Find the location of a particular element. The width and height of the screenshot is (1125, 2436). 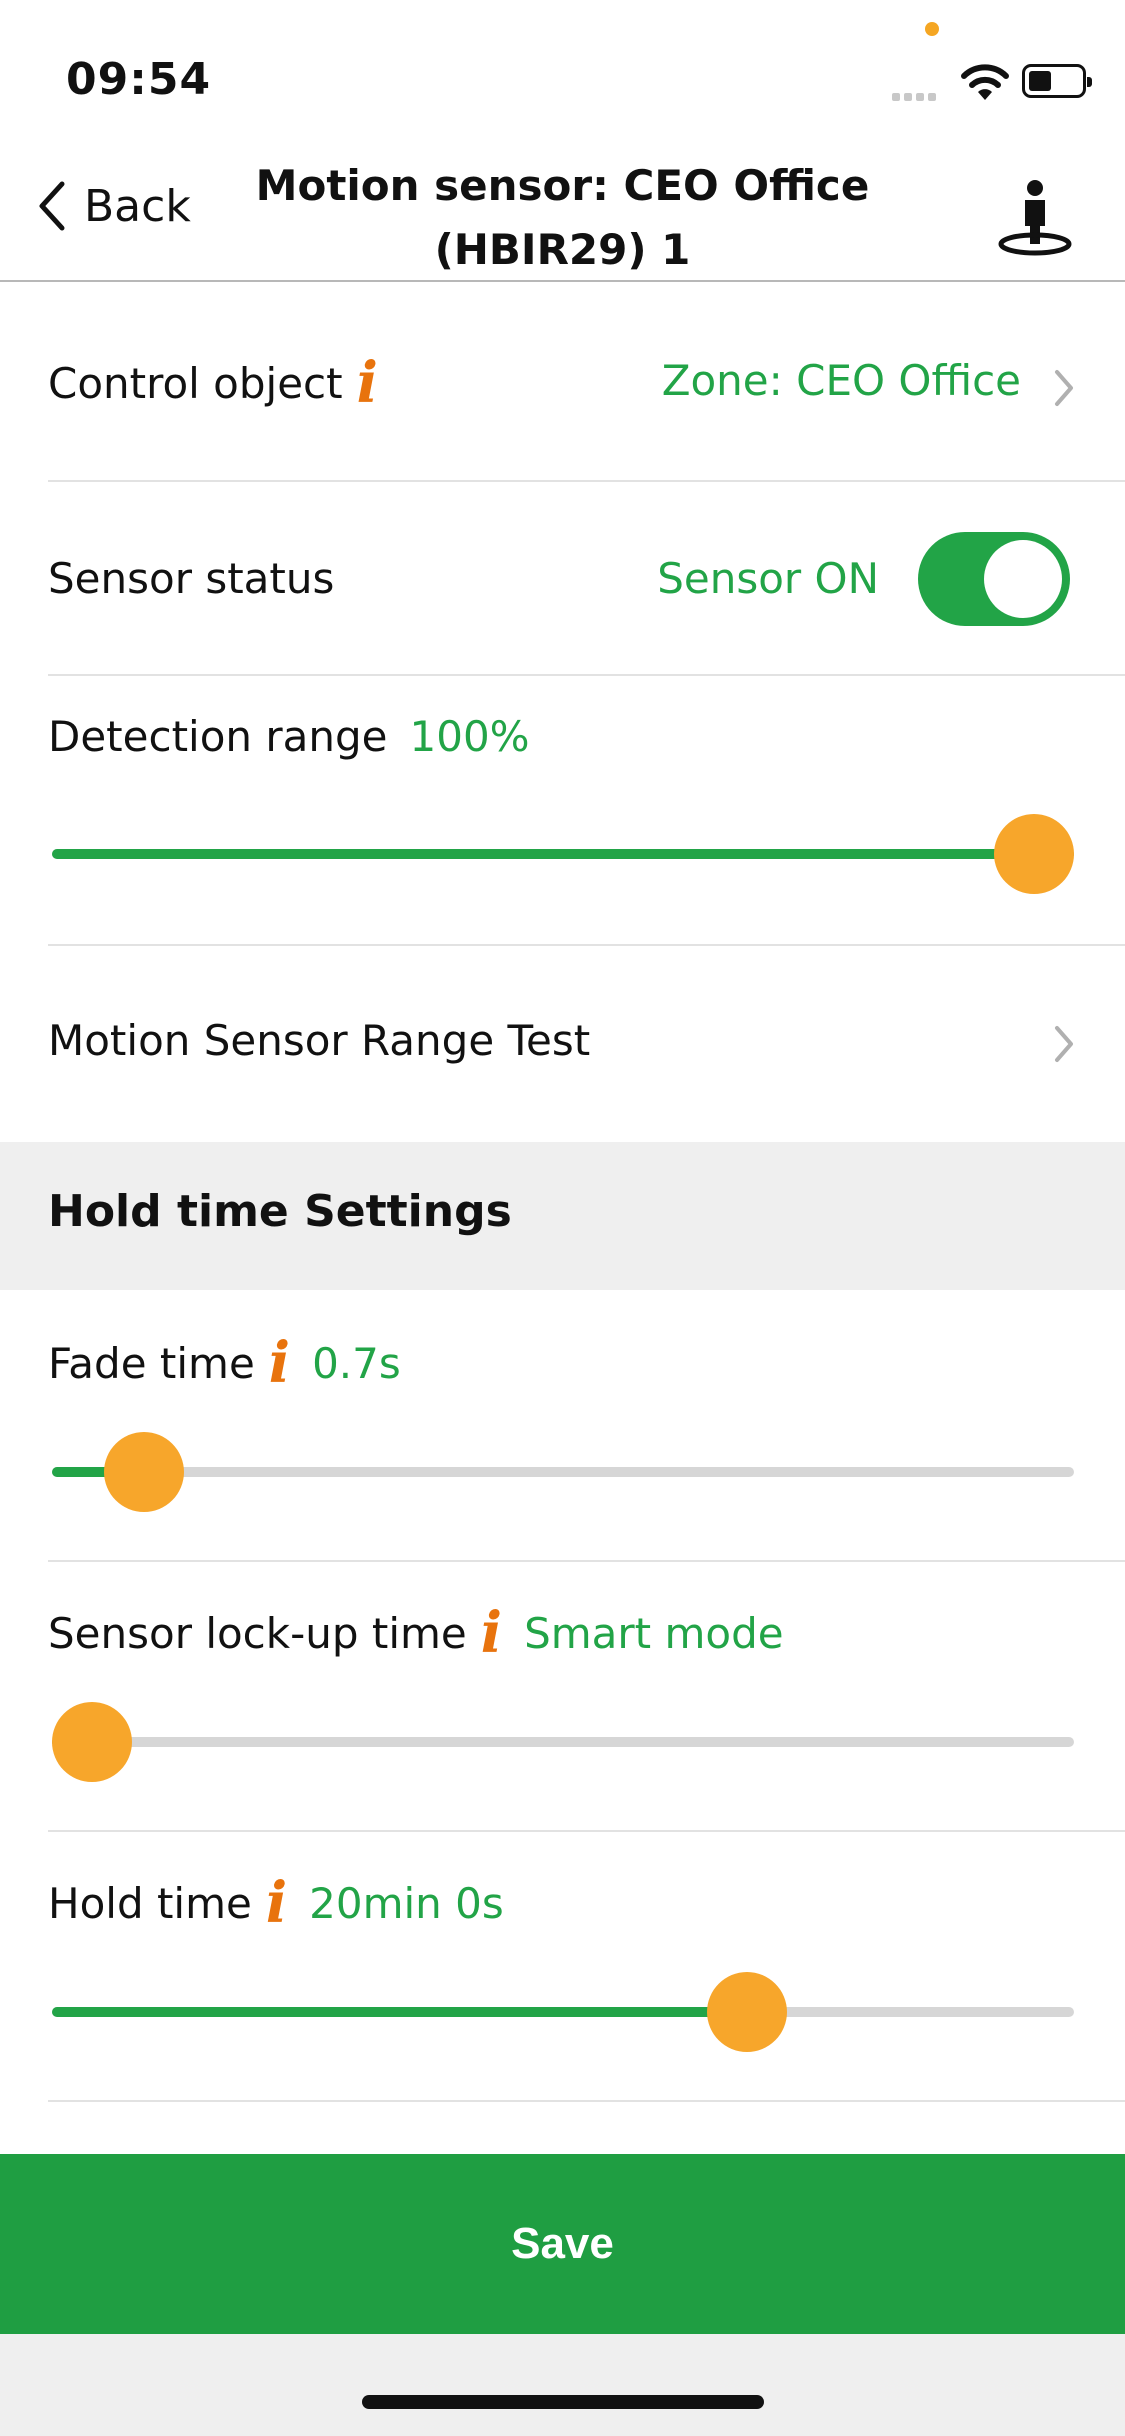

hold-time-section-header: Hold time Settings is located at coordinates (562, 1216).